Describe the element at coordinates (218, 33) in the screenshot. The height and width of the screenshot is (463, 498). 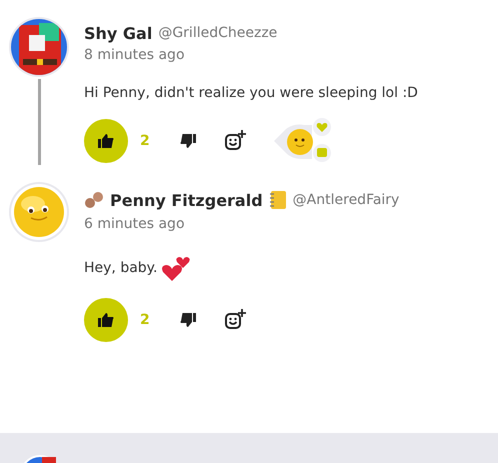
I see `author-handle: @GrilledCheezze` at that location.